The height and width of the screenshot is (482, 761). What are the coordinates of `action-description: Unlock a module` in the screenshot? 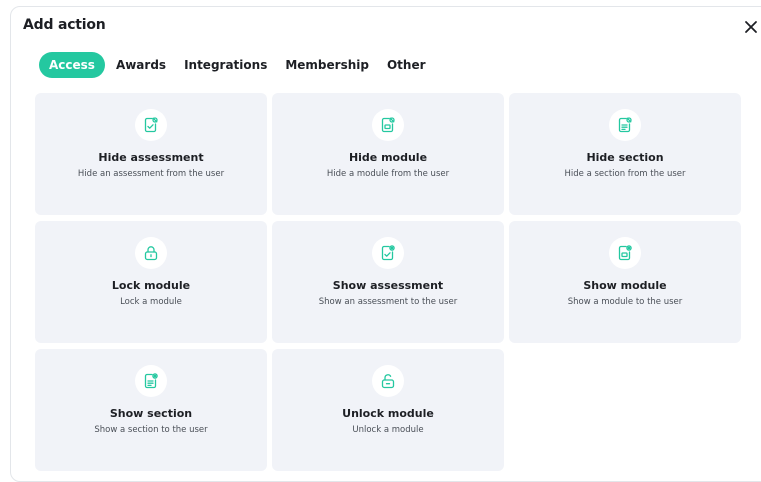 It's located at (388, 430).